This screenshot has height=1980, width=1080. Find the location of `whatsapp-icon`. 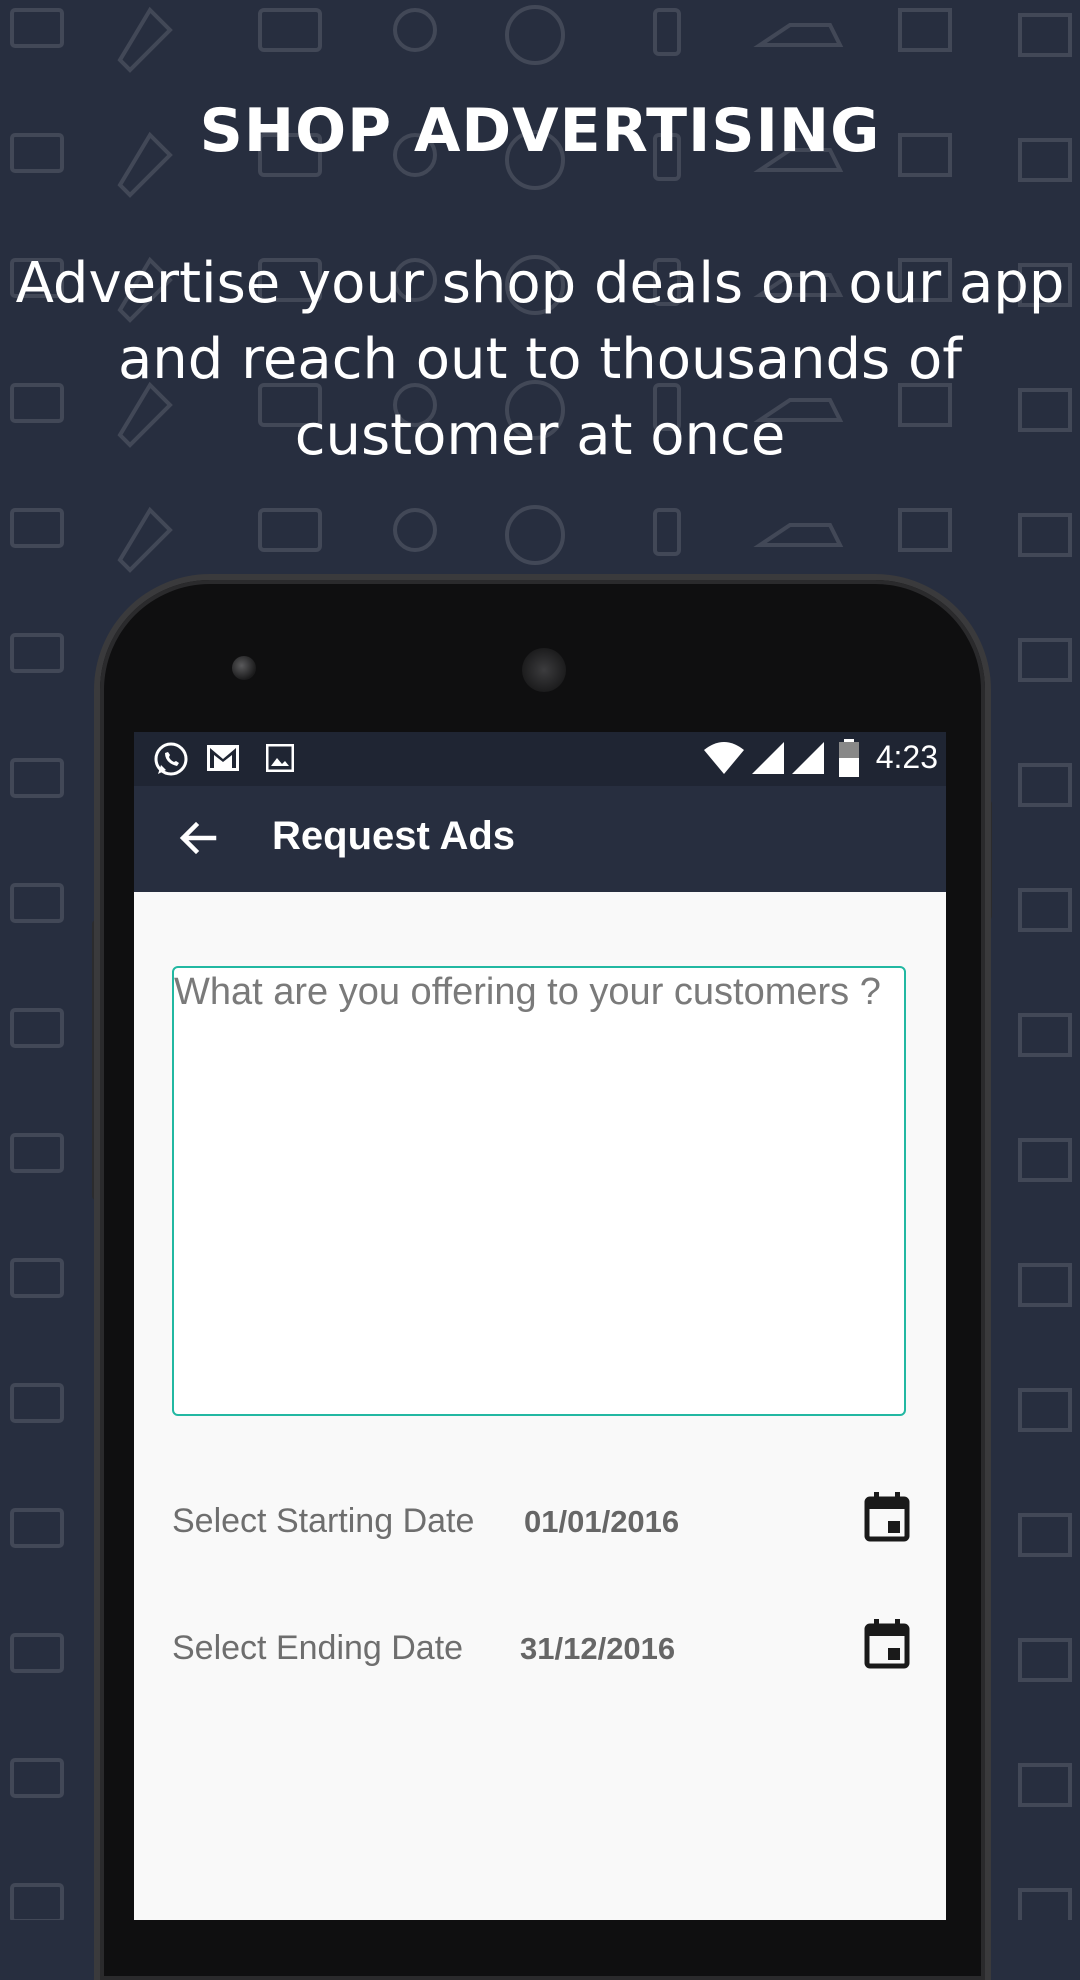

whatsapp-icon is located at coordinates (171, 759).